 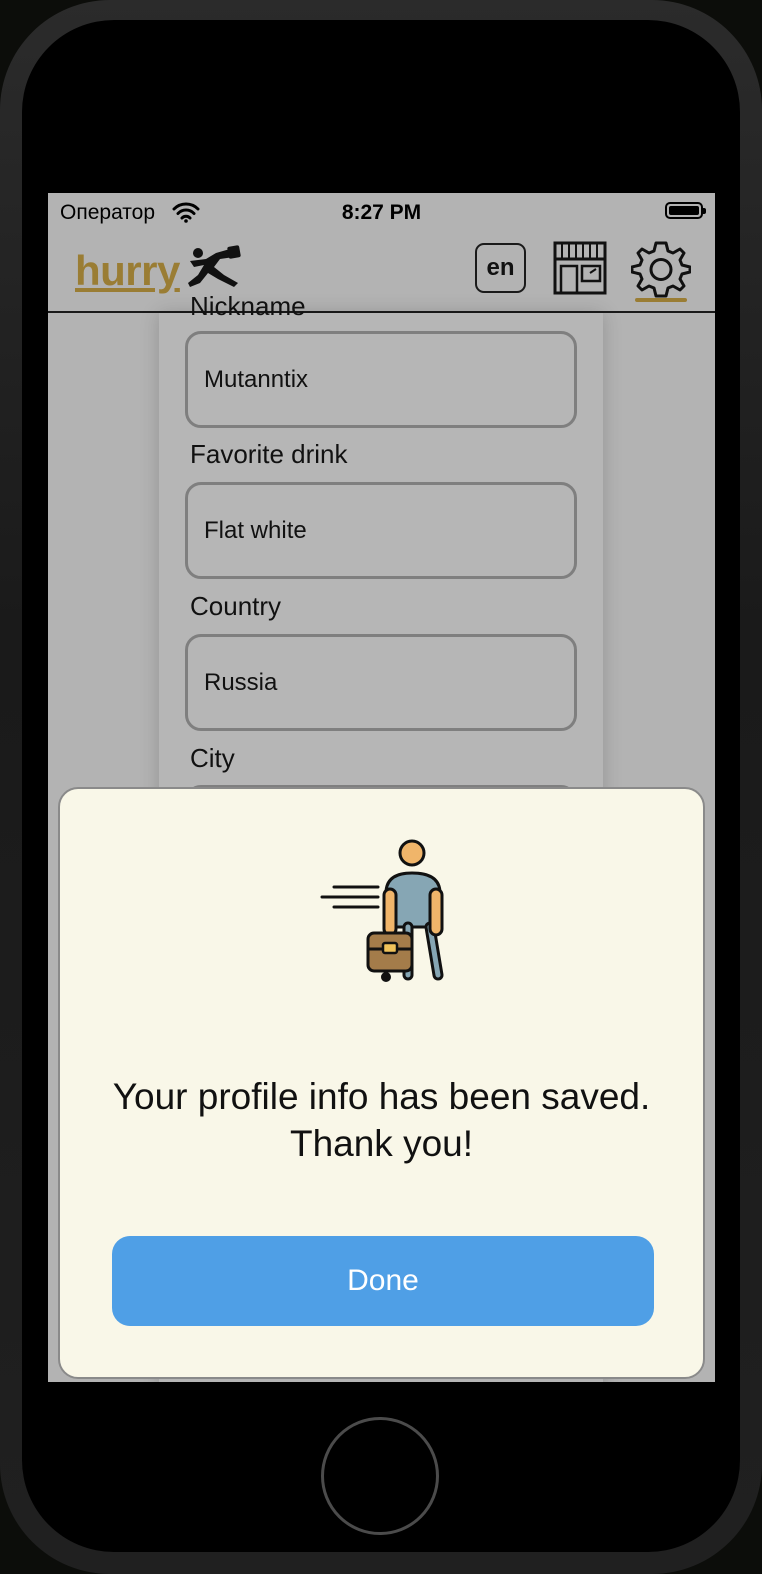 What do you see at coordinates (256, 379) in the screenshot?
I see `nickname-value: Mutanntix` at bounding box center [256, 379].